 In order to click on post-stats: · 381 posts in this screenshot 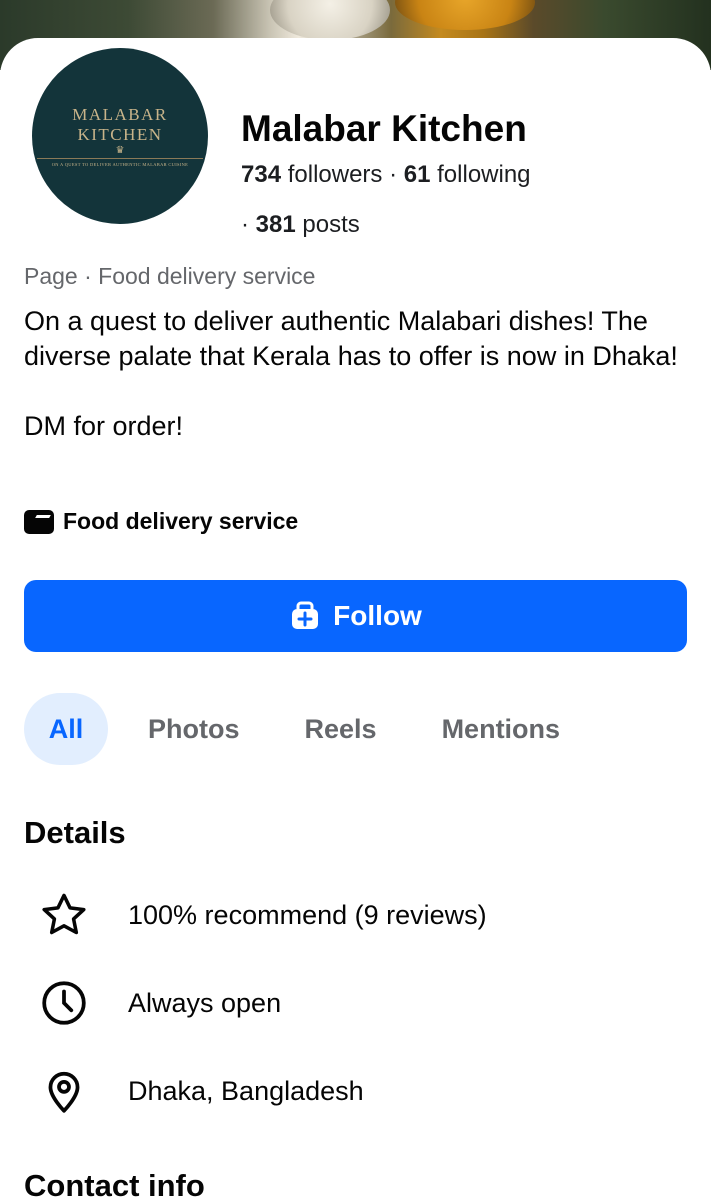, I will do `click(300, 225)`.